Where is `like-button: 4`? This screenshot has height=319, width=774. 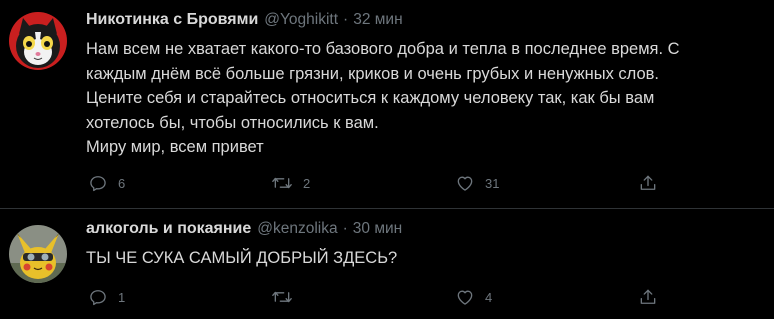 like-button: 4 is located at coordinates (473, 297).